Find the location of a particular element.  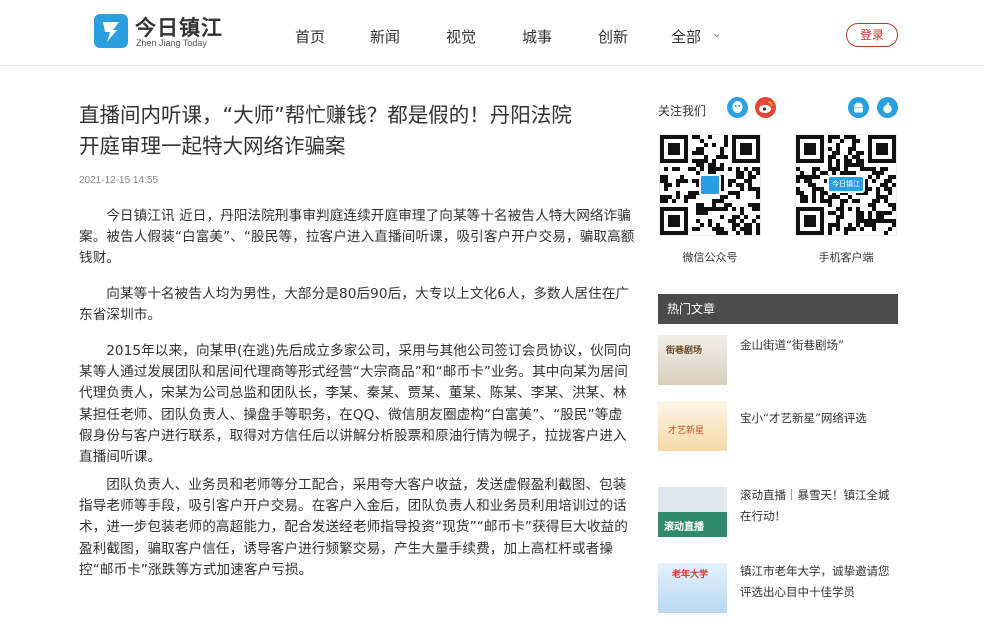

hot-article-title: 宝小“才艺新星”网络评选 is located at coordinates (820, 418).